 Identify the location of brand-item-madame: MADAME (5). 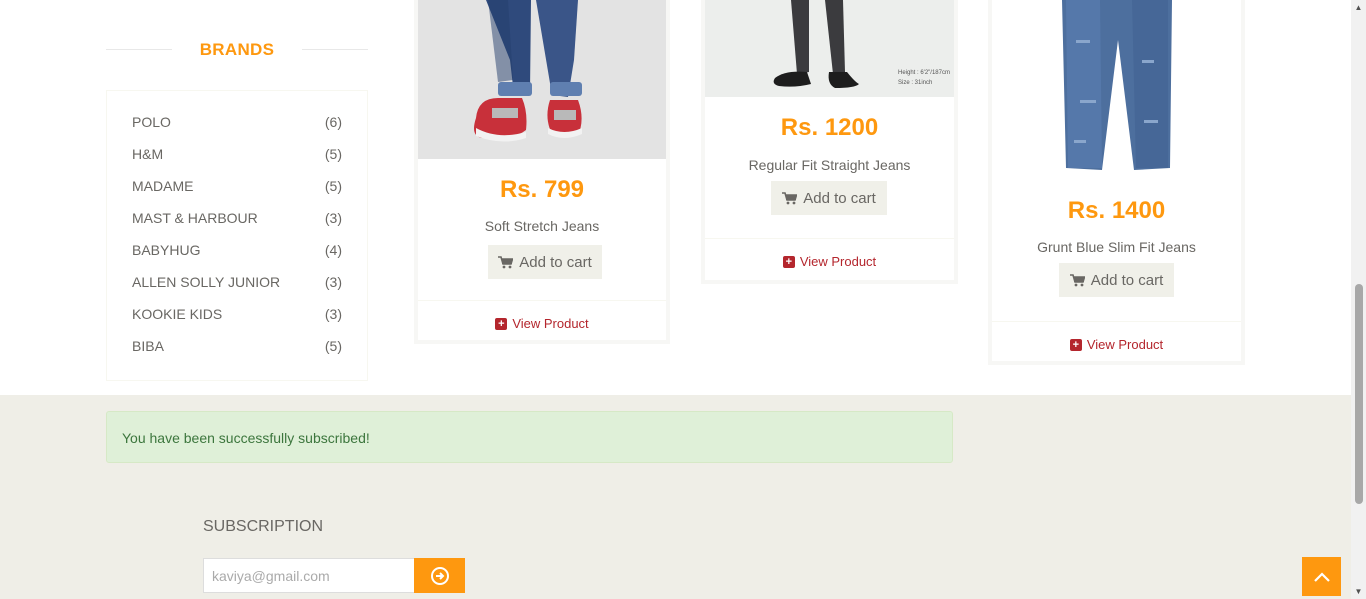
(237, 186).